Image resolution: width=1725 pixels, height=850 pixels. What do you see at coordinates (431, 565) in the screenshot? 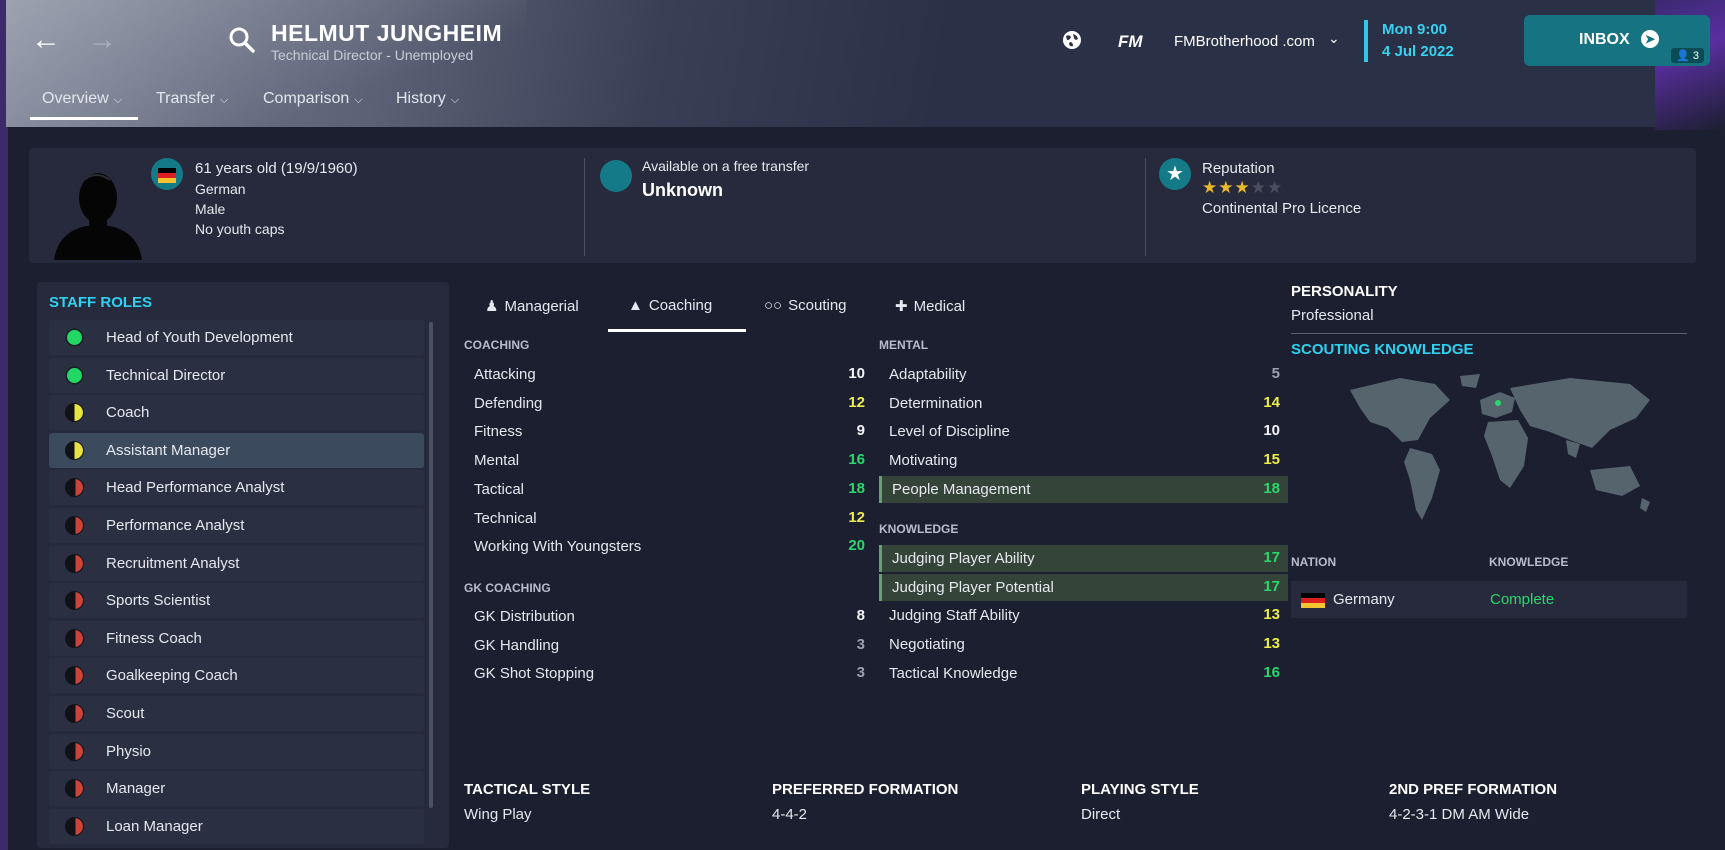
I see `roles-scrollbar` at bounding box center [431, 565].